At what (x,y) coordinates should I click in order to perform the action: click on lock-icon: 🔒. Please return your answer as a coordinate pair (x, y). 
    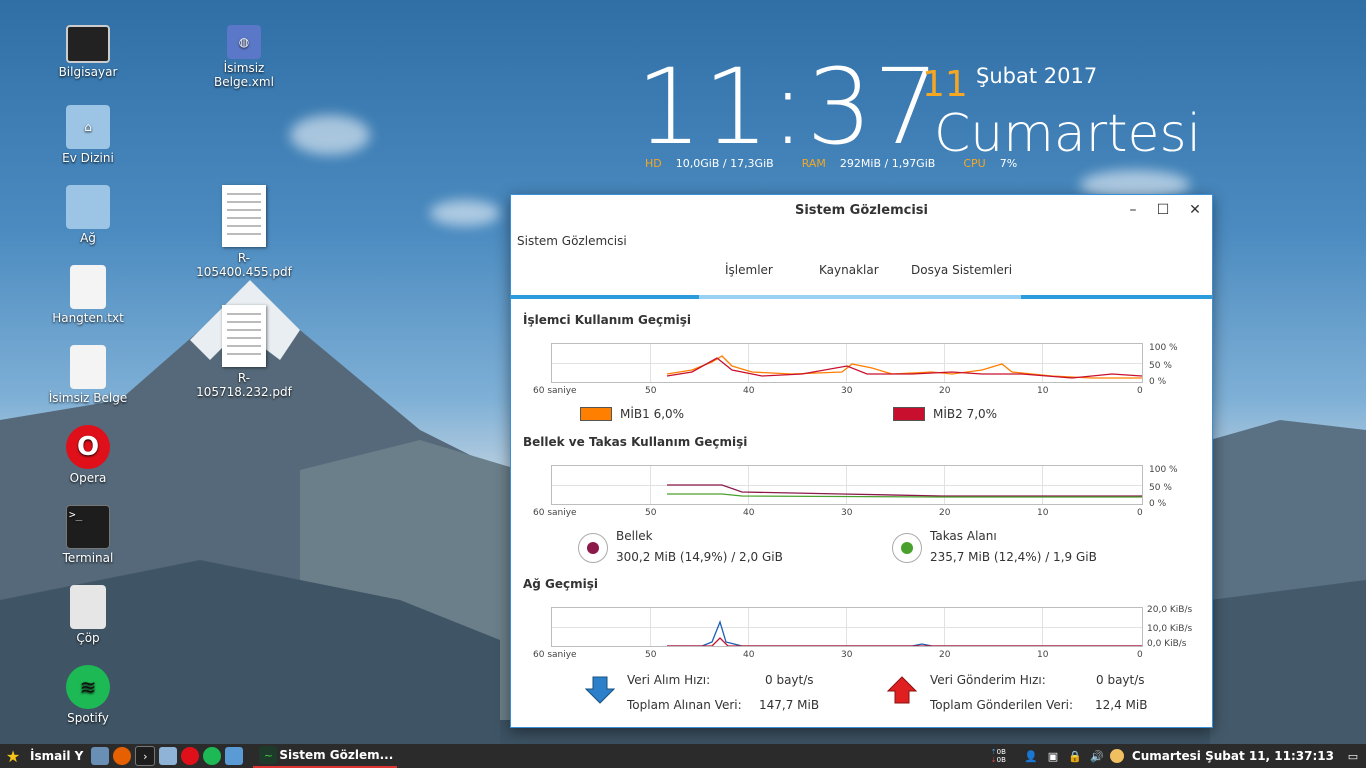
    Looking at the image, I should click on (1075, 756).